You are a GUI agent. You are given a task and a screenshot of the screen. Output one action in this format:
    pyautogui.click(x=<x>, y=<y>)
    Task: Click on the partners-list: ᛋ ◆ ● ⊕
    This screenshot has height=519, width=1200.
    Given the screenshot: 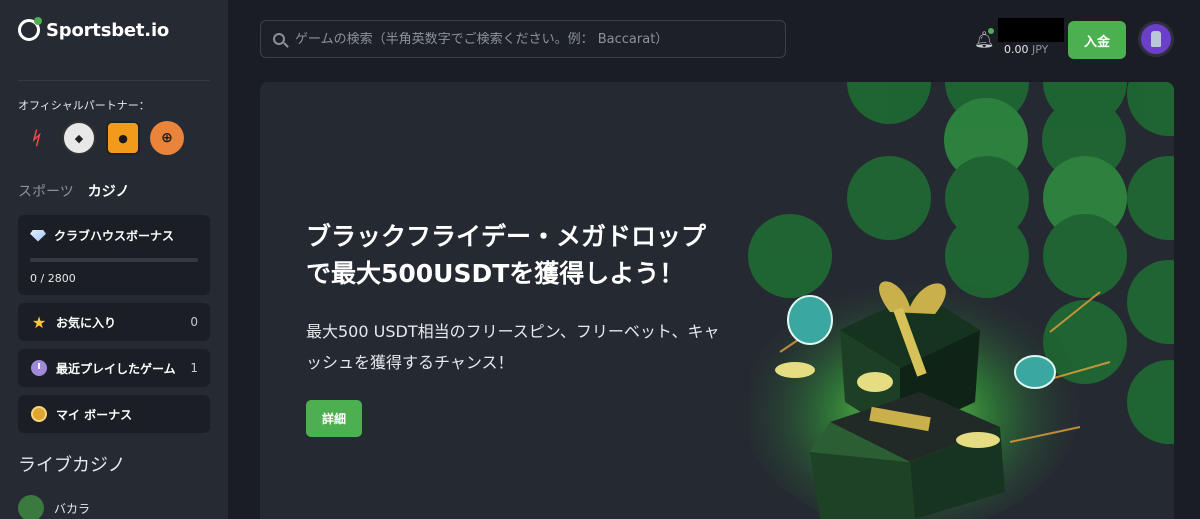 What is the action you would take?
    pyautogui.click(x=114, y=138)
    